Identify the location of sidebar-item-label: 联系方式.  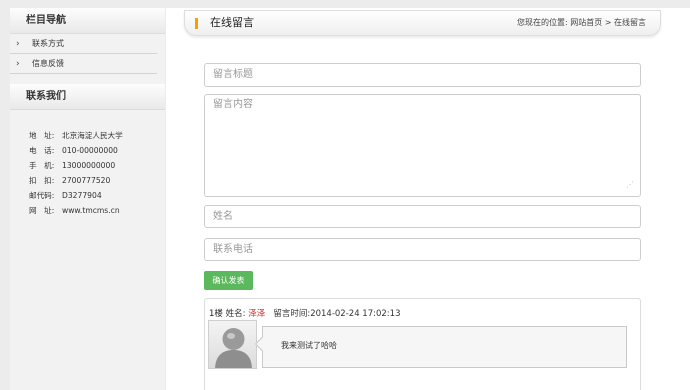
(48, 43).